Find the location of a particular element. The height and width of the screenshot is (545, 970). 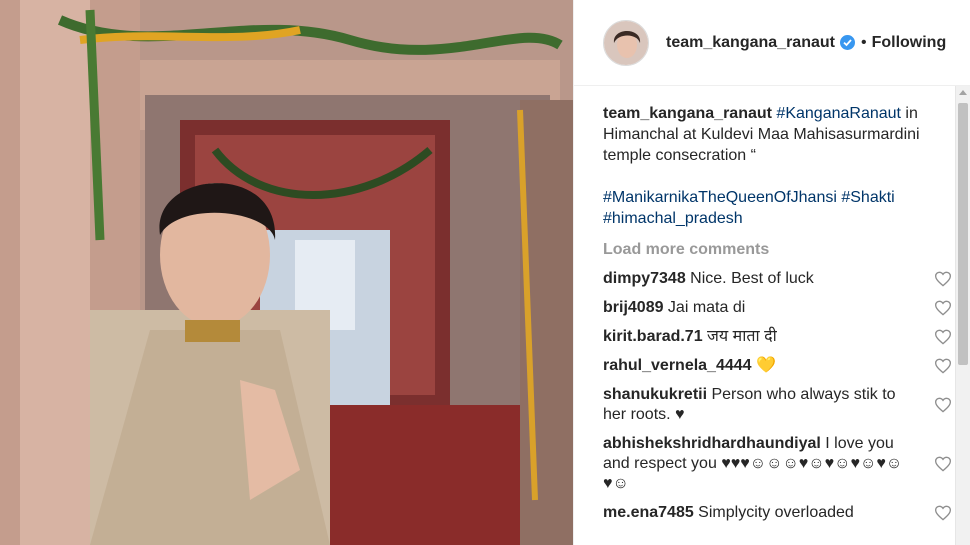

comment-username: brij4089 is located at coordinates (633, 307).